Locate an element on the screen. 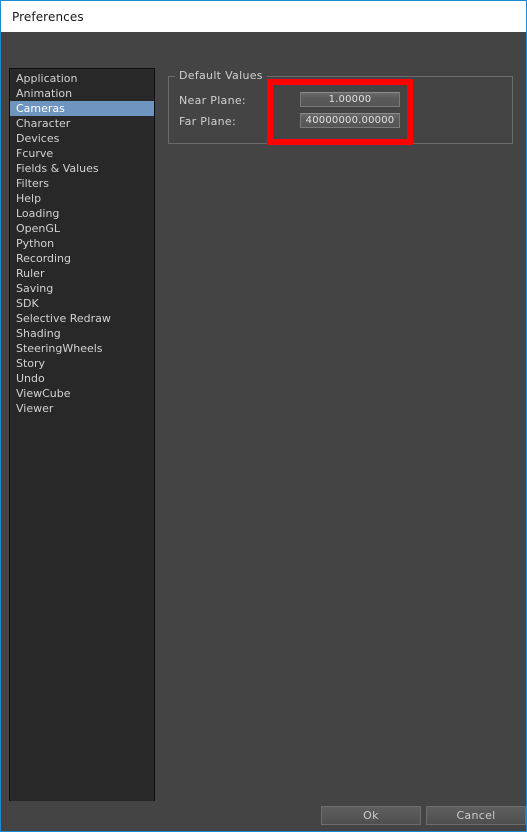 The height and width of the screenshot is (832, 527). far-plane-label: Far Plane: is located at coordinates (207, 121).